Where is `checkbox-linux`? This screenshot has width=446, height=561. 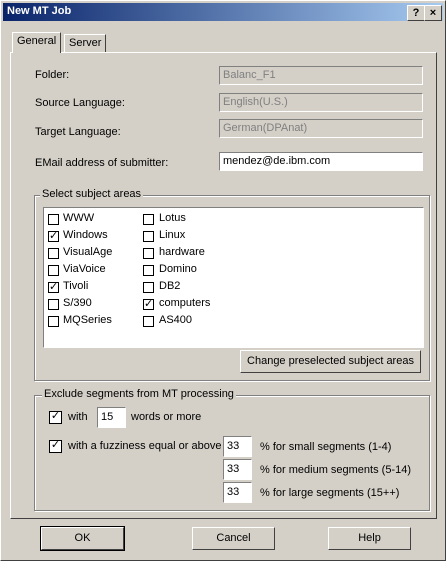
checkbox-linux is located at coordinates (148, 236).